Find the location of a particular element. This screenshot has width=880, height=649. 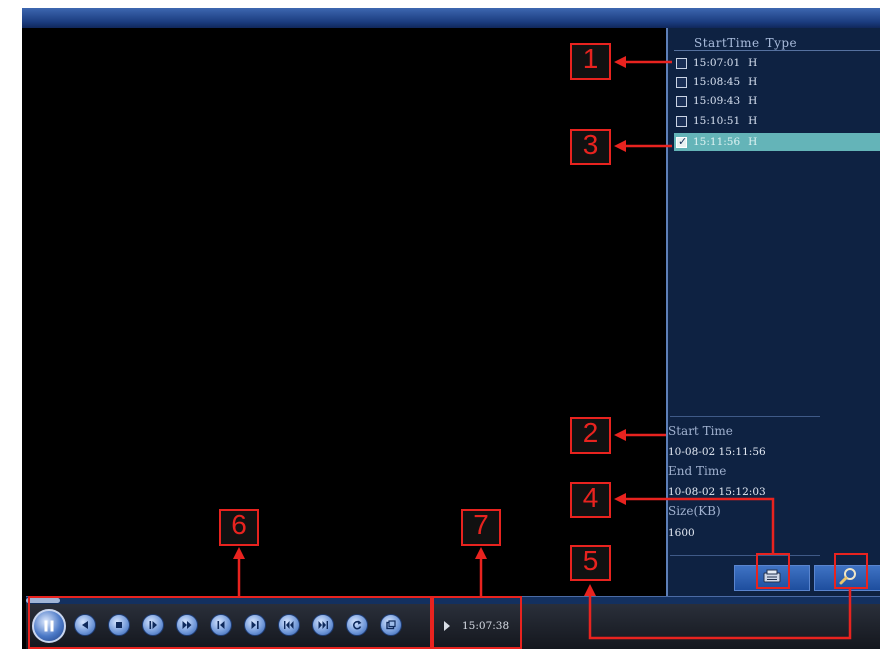

file-start-time: 15:07:01 is located at coordinates (717, 63).